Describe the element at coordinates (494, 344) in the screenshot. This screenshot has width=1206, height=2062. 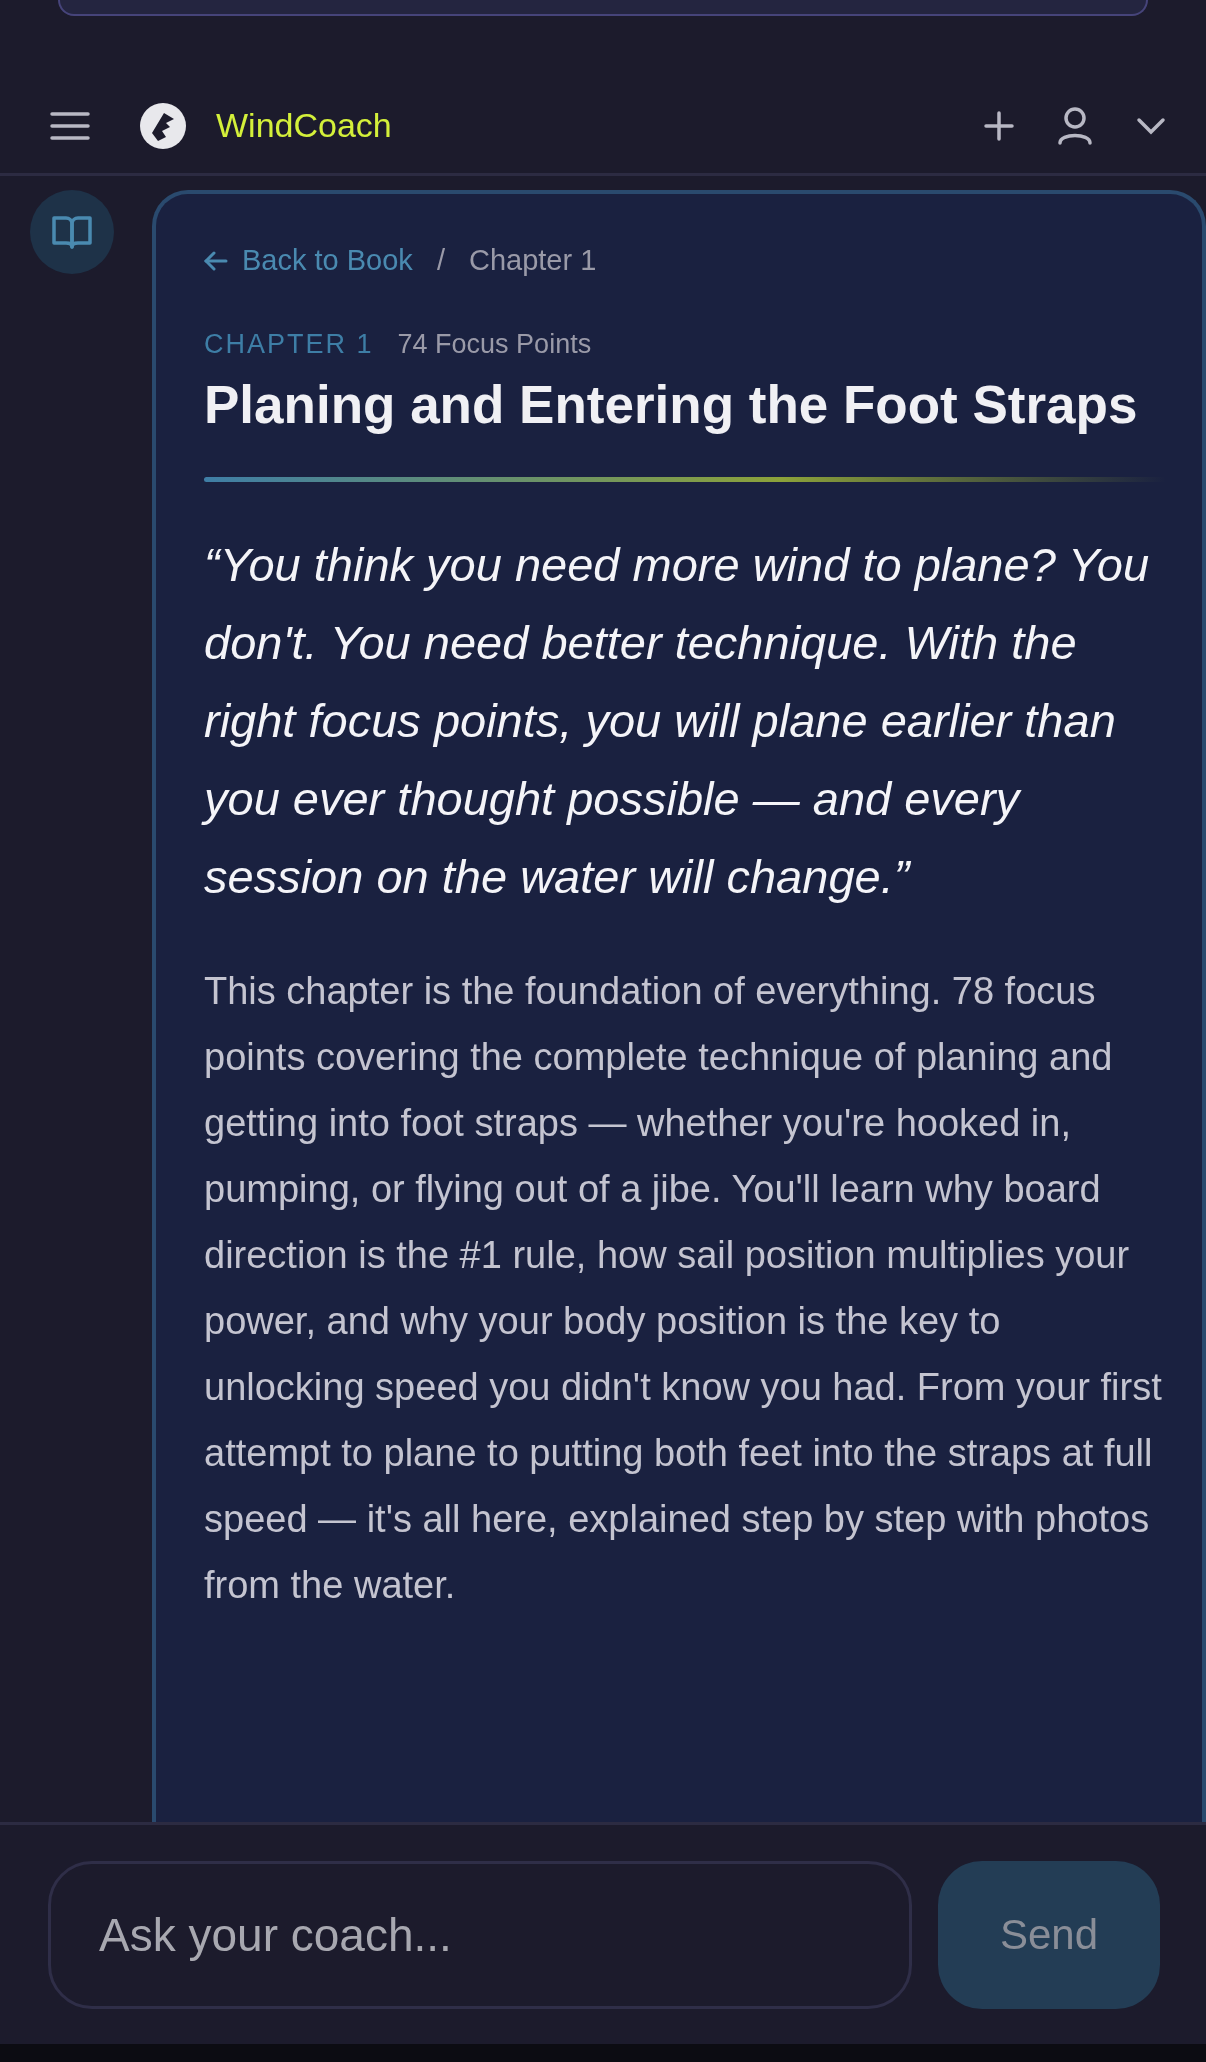
I see `focus-points-count: 74 Focus Points` at that location.